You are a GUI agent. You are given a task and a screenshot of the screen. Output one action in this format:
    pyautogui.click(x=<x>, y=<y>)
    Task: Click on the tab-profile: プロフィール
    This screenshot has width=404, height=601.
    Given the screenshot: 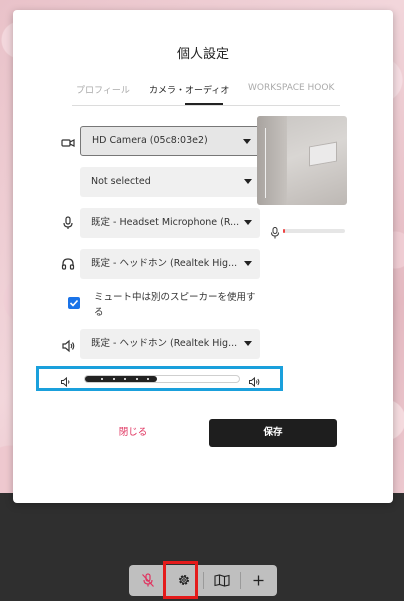 What is the action you would take?
    pyautogui.click(x=103, y=89)
    